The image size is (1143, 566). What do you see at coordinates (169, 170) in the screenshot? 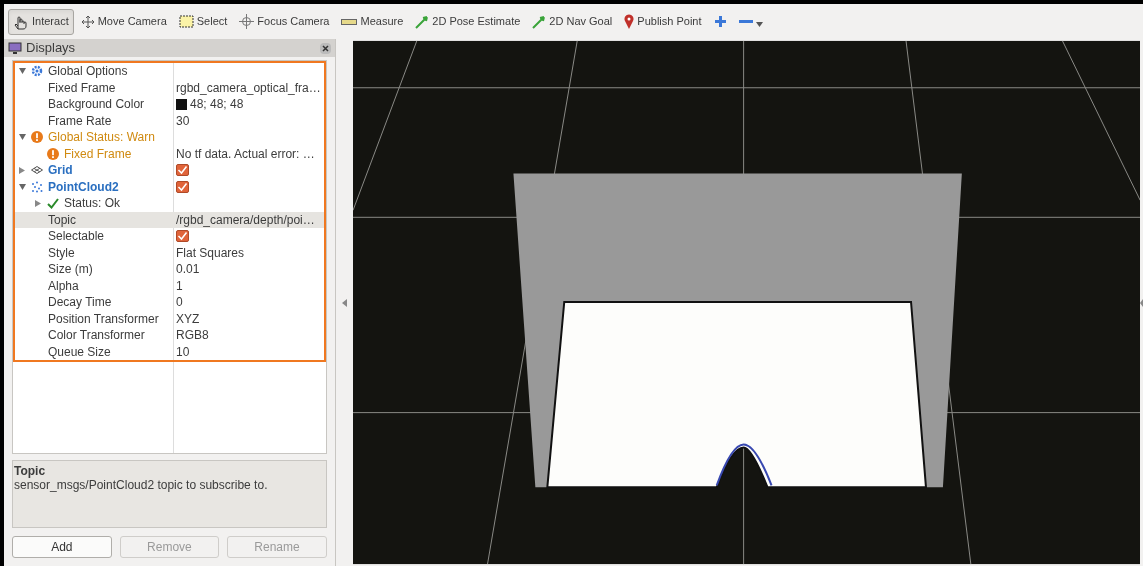
I see `tree-row: Grid` at bounding box center [169, 170].